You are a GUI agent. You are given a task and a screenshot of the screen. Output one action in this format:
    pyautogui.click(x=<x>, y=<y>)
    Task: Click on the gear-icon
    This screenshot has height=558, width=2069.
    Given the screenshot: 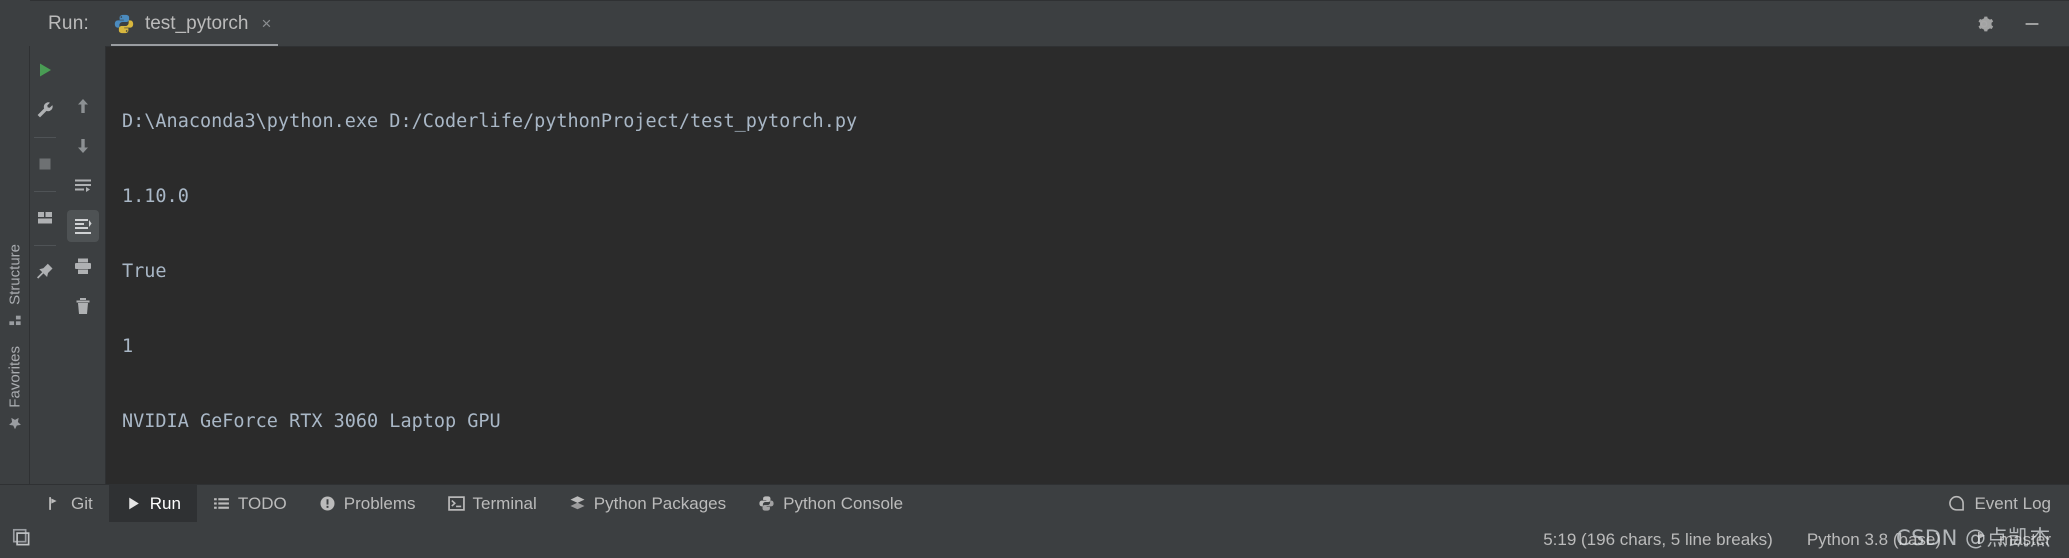 What is the action you would take?
    pyautogui.click(x=1984, y=24)
    